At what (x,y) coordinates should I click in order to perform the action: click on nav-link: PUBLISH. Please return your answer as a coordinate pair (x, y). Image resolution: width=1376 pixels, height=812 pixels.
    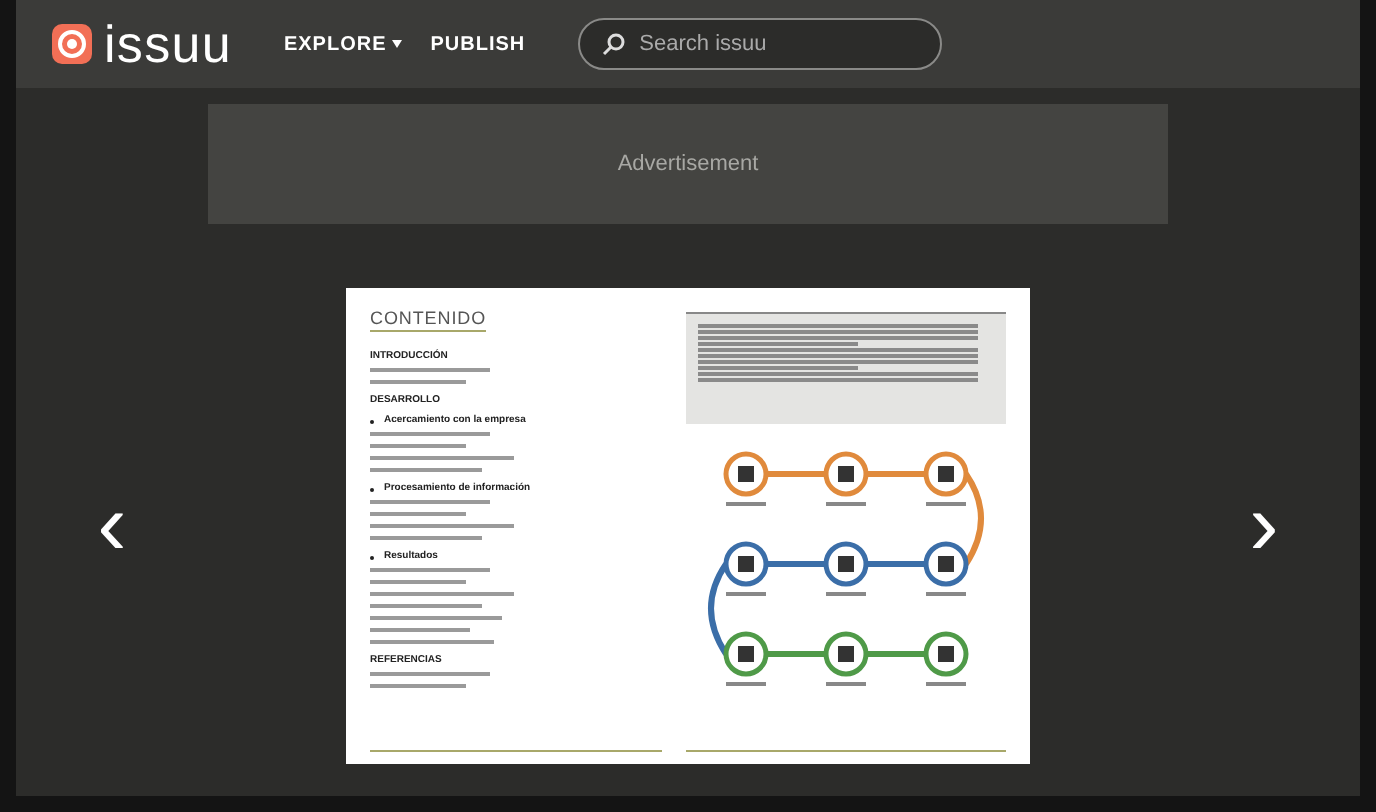
    Looking at the image, I should click on (478, 44).